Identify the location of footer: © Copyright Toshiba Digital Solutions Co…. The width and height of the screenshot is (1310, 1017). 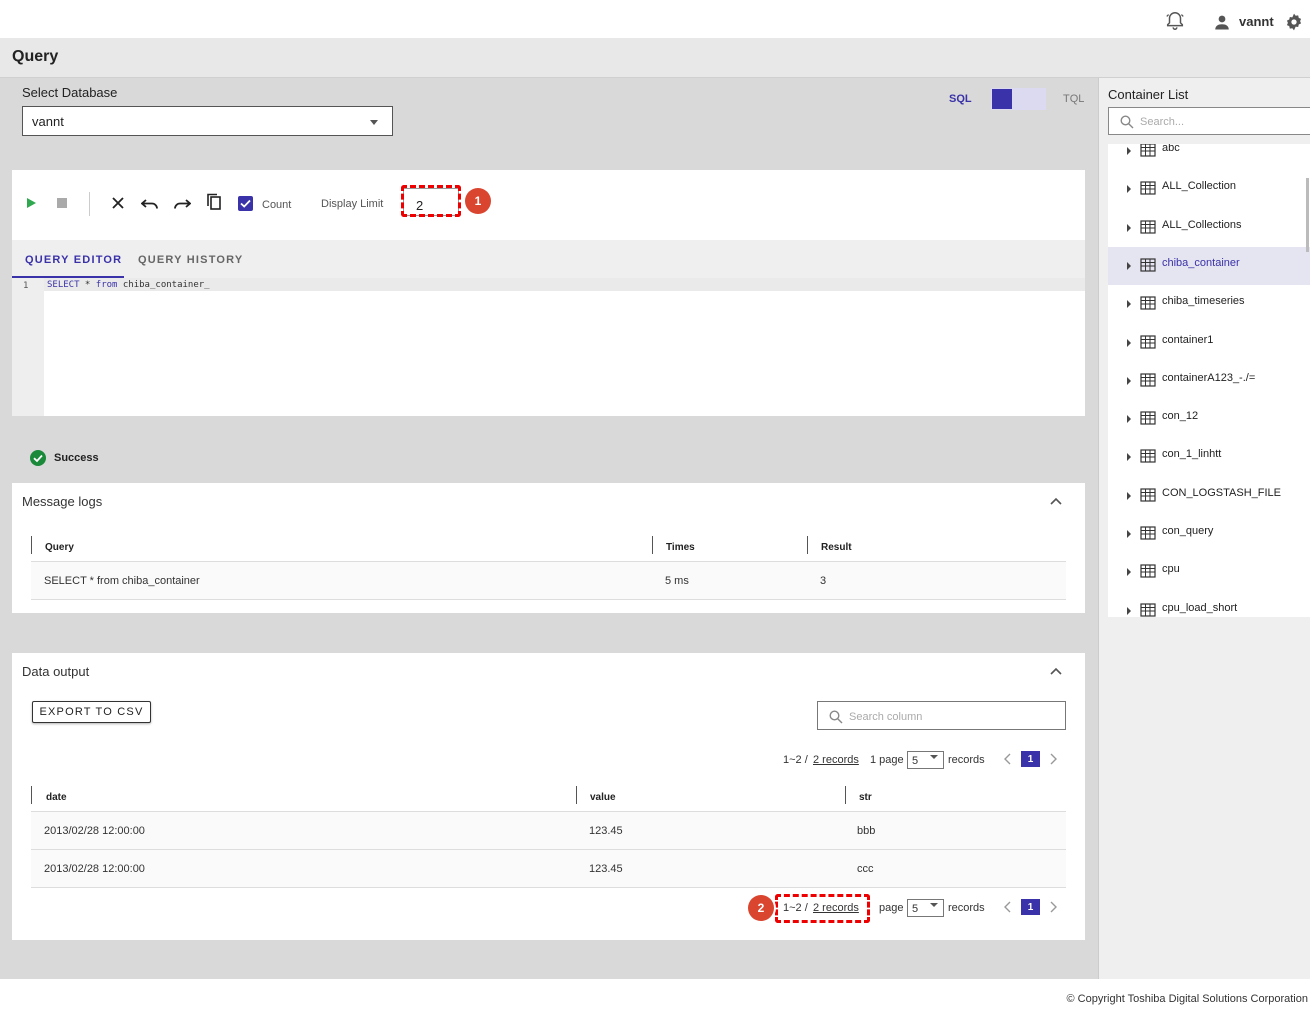
(655, 998).